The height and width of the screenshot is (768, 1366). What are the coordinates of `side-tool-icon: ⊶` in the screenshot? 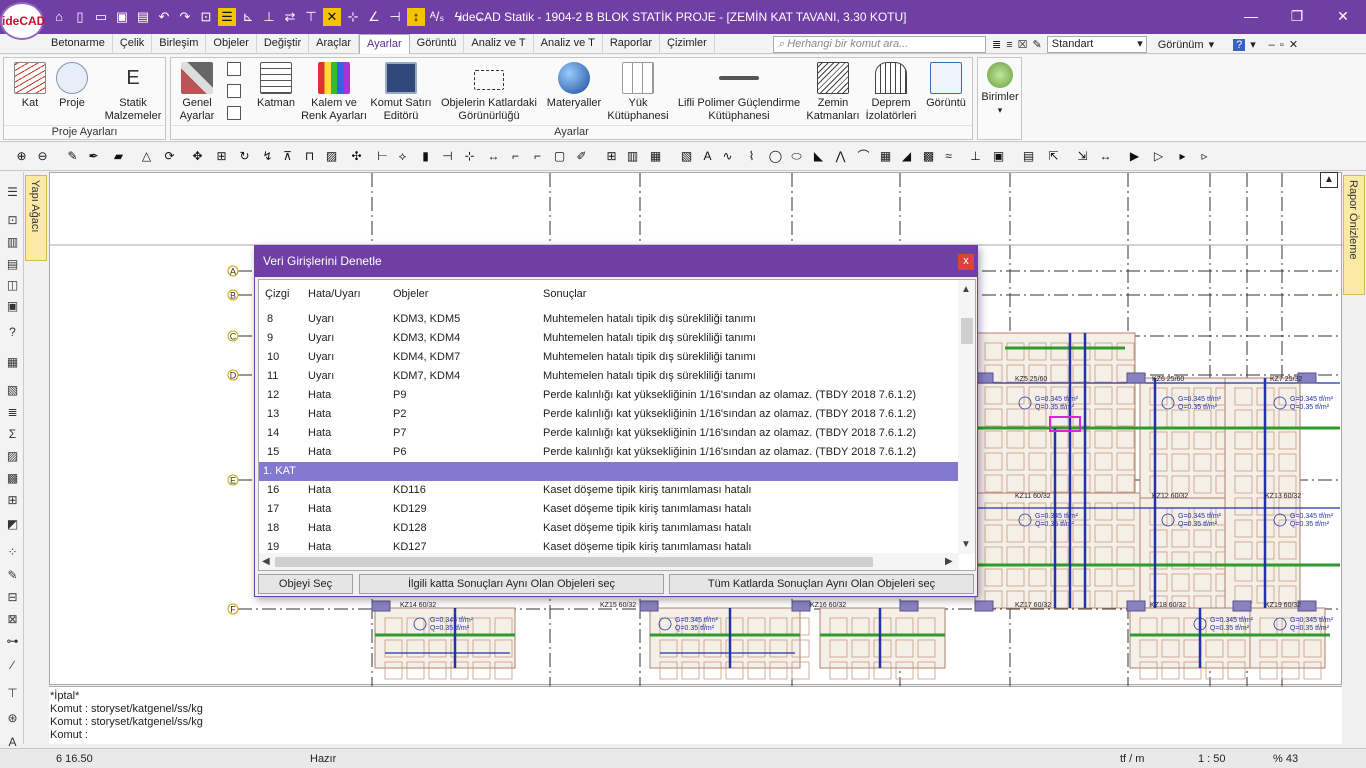 It's located at (12, 641).